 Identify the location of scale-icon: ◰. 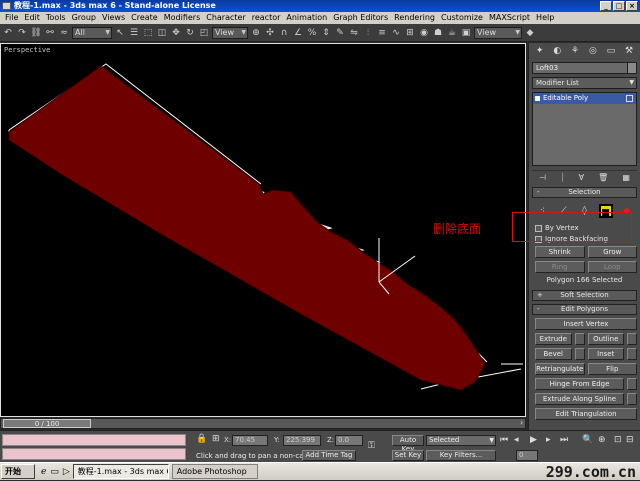
(204, 33).